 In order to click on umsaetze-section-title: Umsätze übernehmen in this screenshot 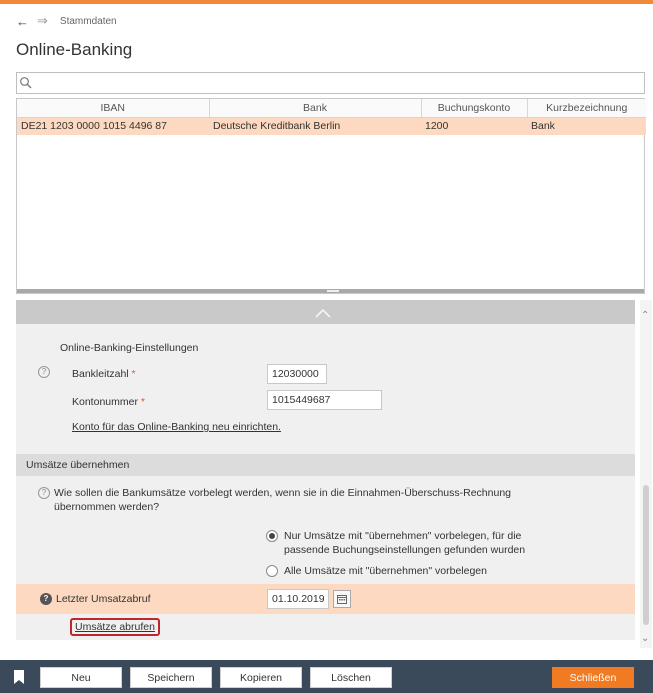, I will do `click(78, 465)`.